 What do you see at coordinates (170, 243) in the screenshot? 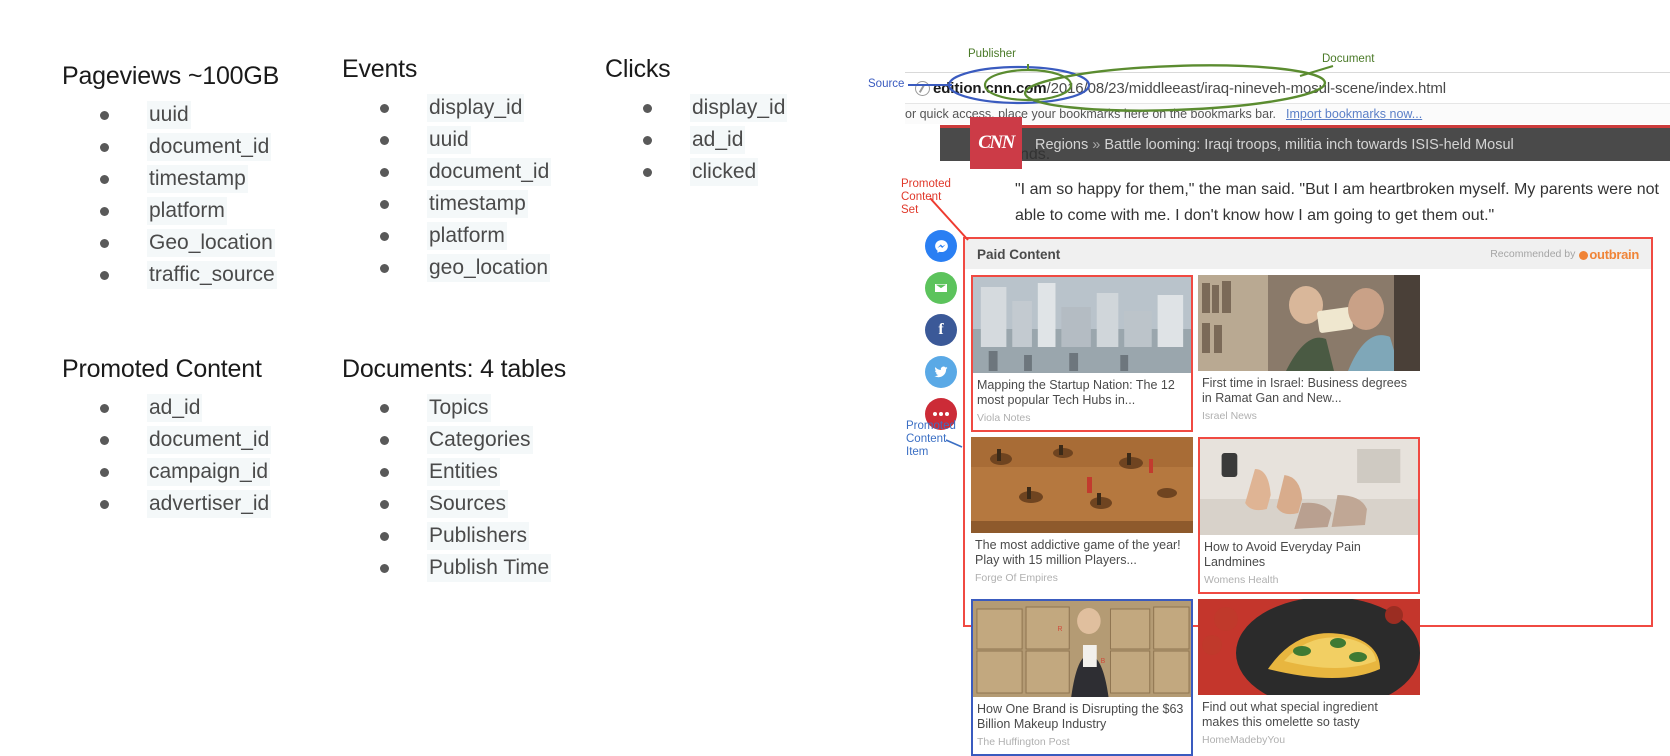
I see `field-row: Geo_location` at bounding box center [170, 243].